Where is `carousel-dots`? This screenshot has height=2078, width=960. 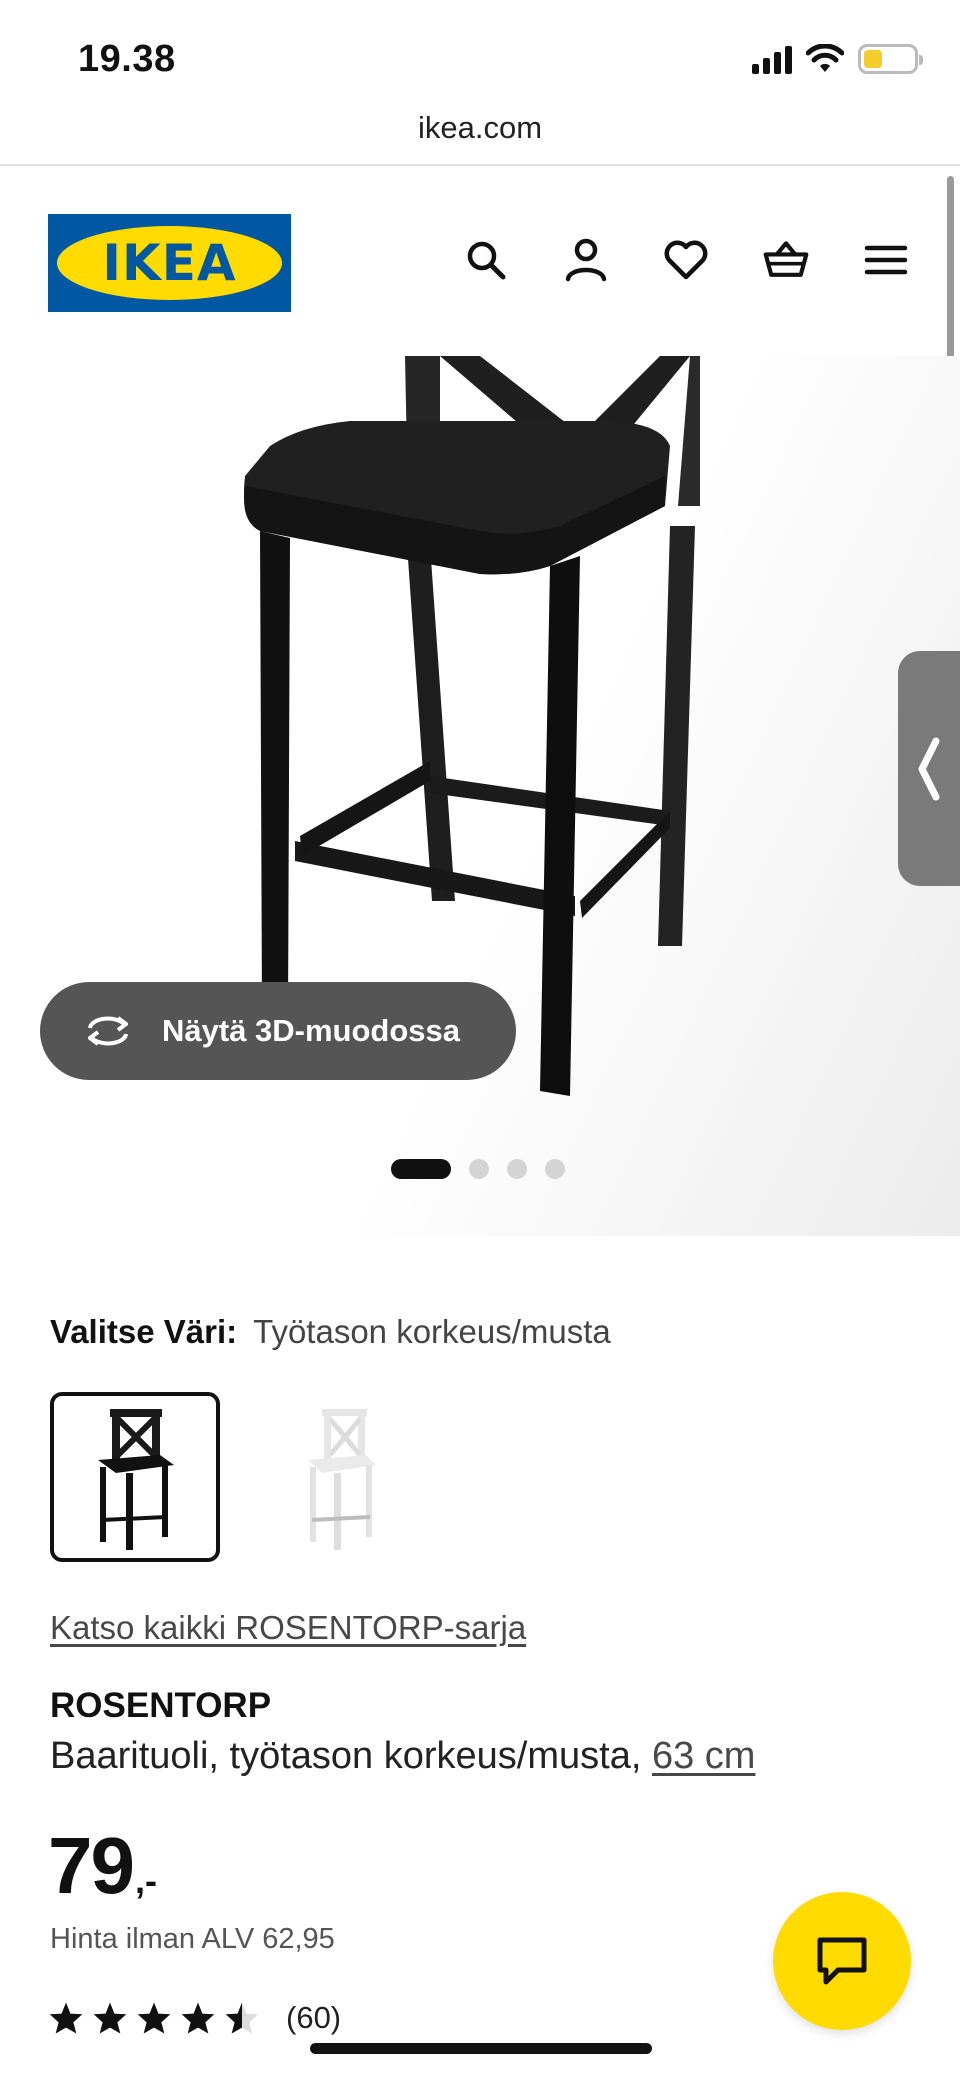 carousel-dots is located at coordinates (478, 1169).